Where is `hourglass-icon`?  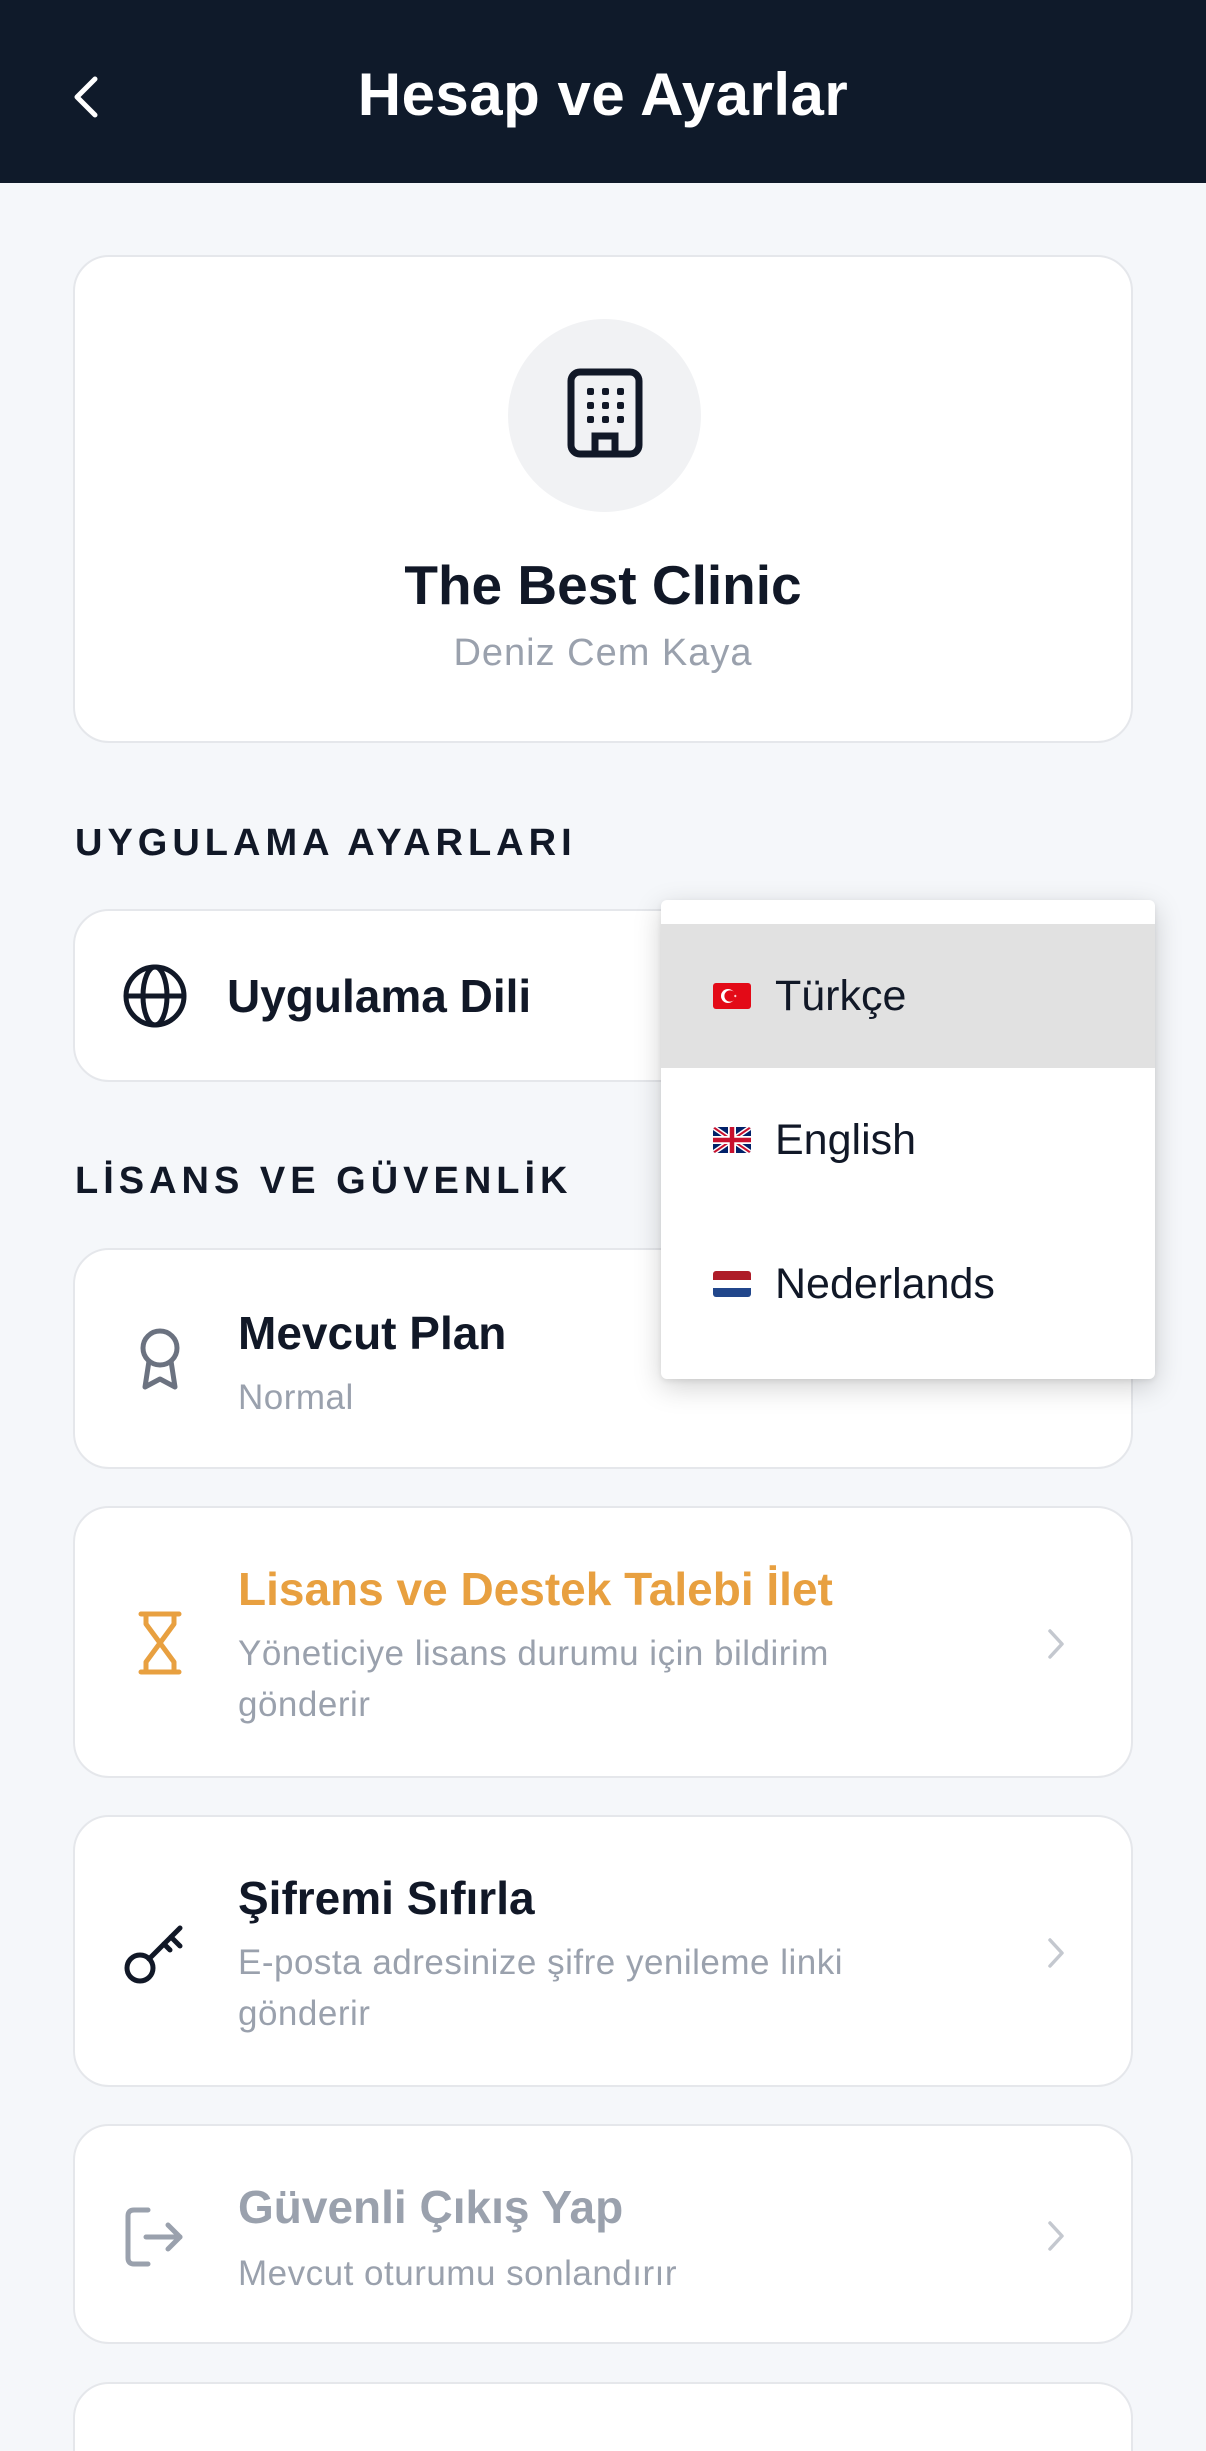
hourglass-icon is located at coordinates (160, 1643).